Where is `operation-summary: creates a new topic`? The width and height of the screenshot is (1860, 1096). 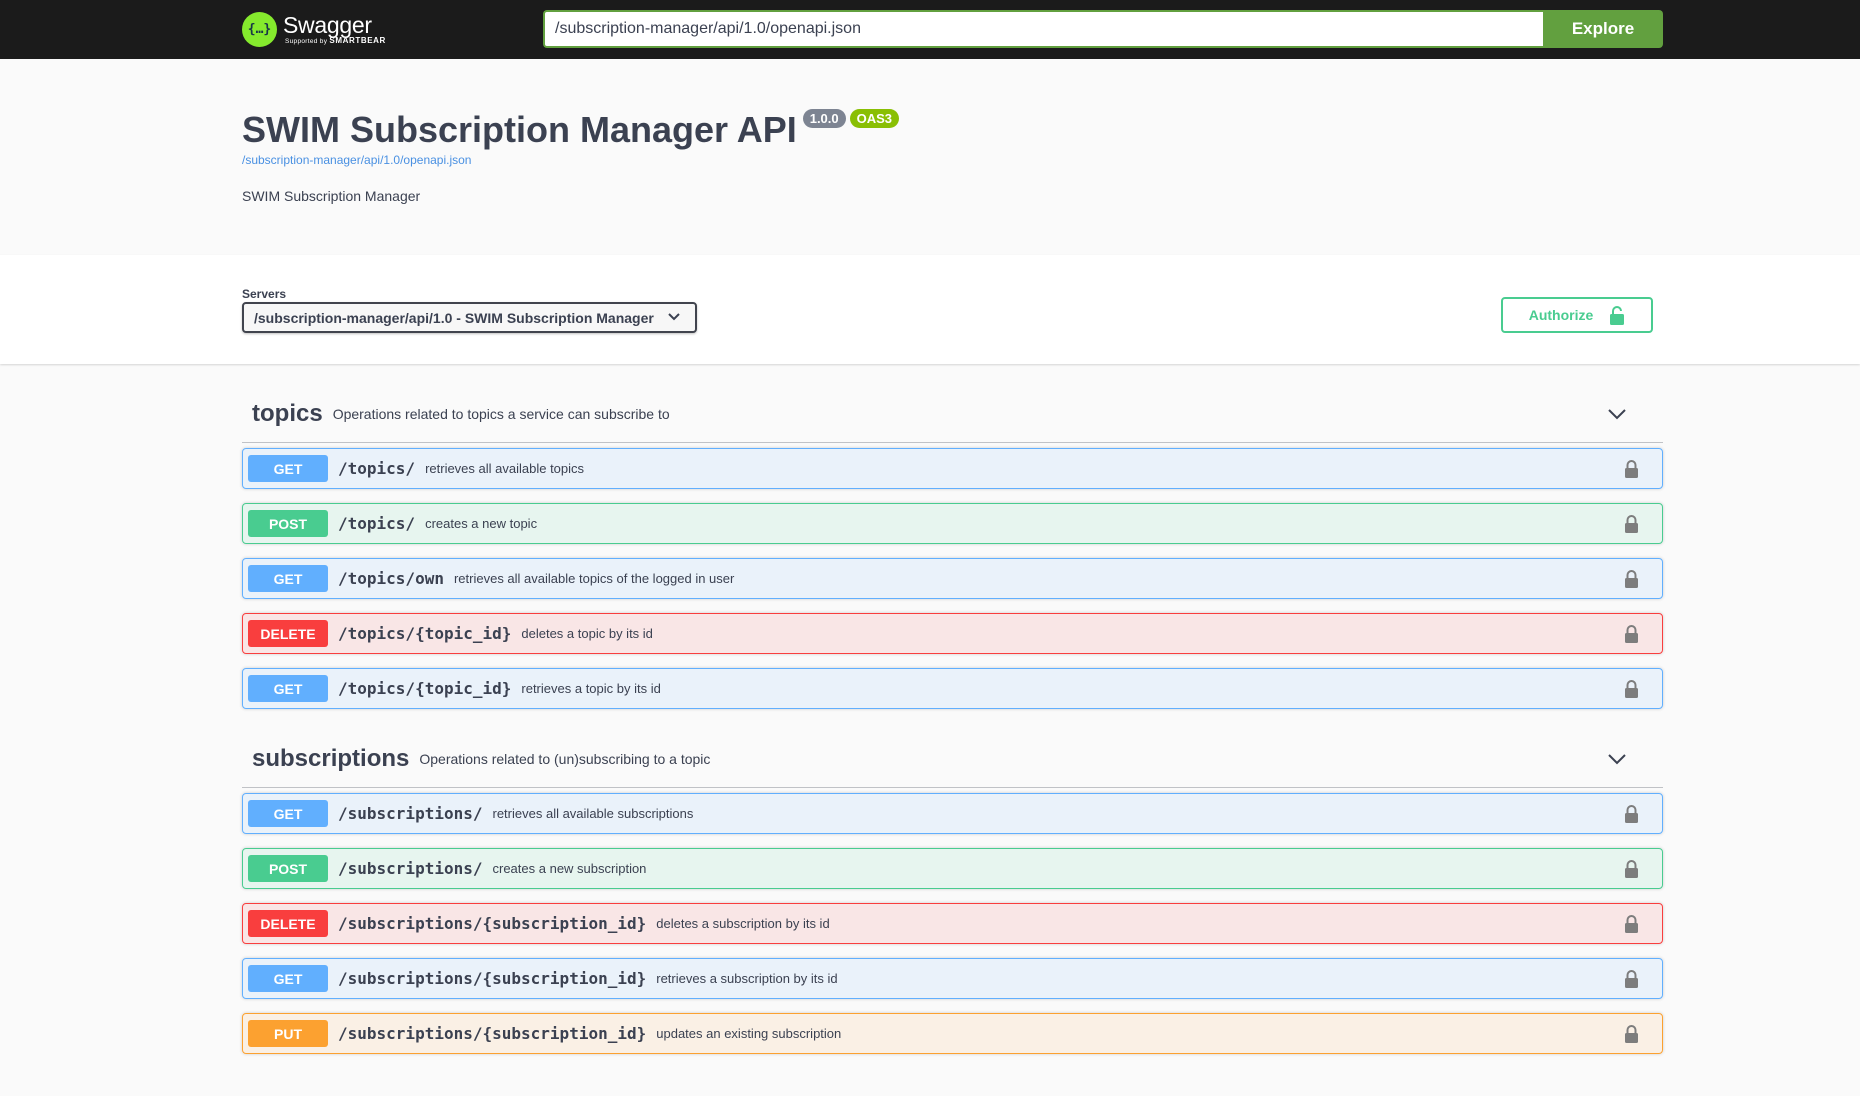
operation-summary: creates a new topic is located at coordinates (481, 523).